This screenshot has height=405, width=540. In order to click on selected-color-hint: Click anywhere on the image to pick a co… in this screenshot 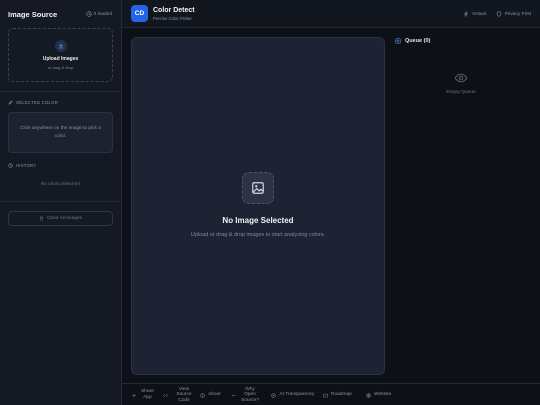, I will do `click(60, 132)`.